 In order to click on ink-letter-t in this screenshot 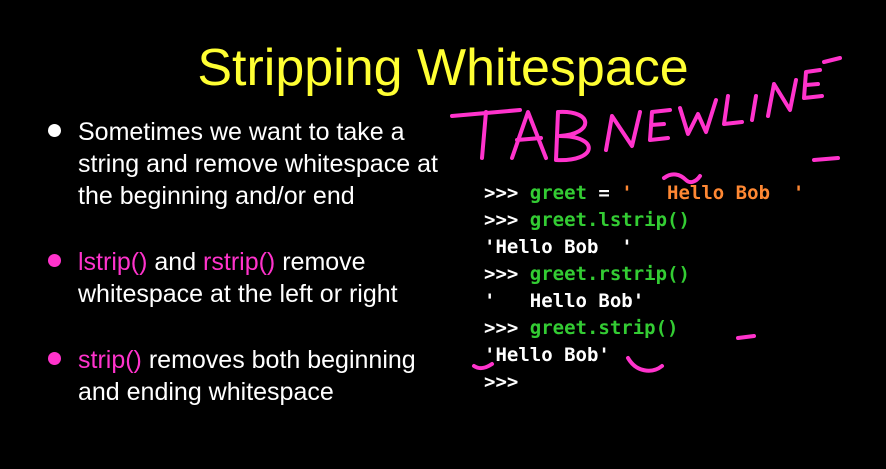, I will do `click(486, 134)`.